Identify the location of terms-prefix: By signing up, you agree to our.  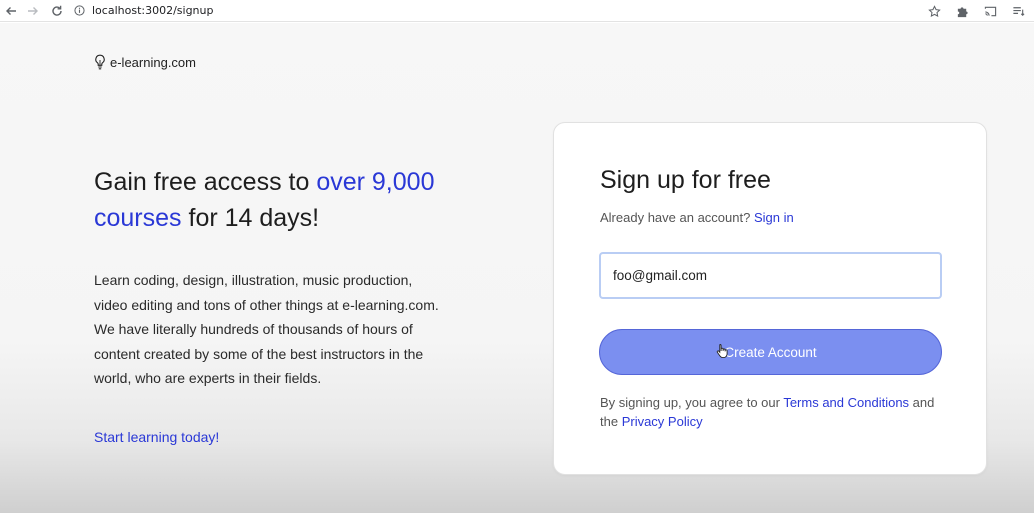
(692, 402).